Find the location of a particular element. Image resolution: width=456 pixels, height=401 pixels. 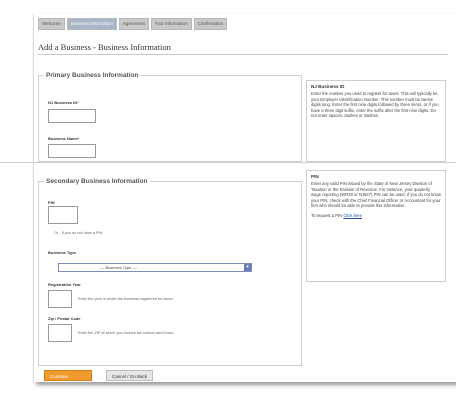

pin-note: Or - If you do not have a PIN is located at coordinates (78, 233).